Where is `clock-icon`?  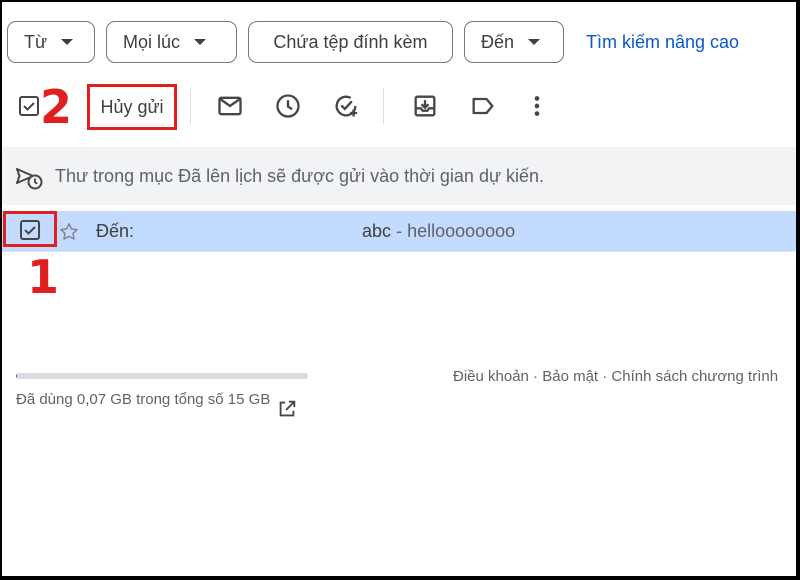
clock-icon is located at coordinates (288, 106).